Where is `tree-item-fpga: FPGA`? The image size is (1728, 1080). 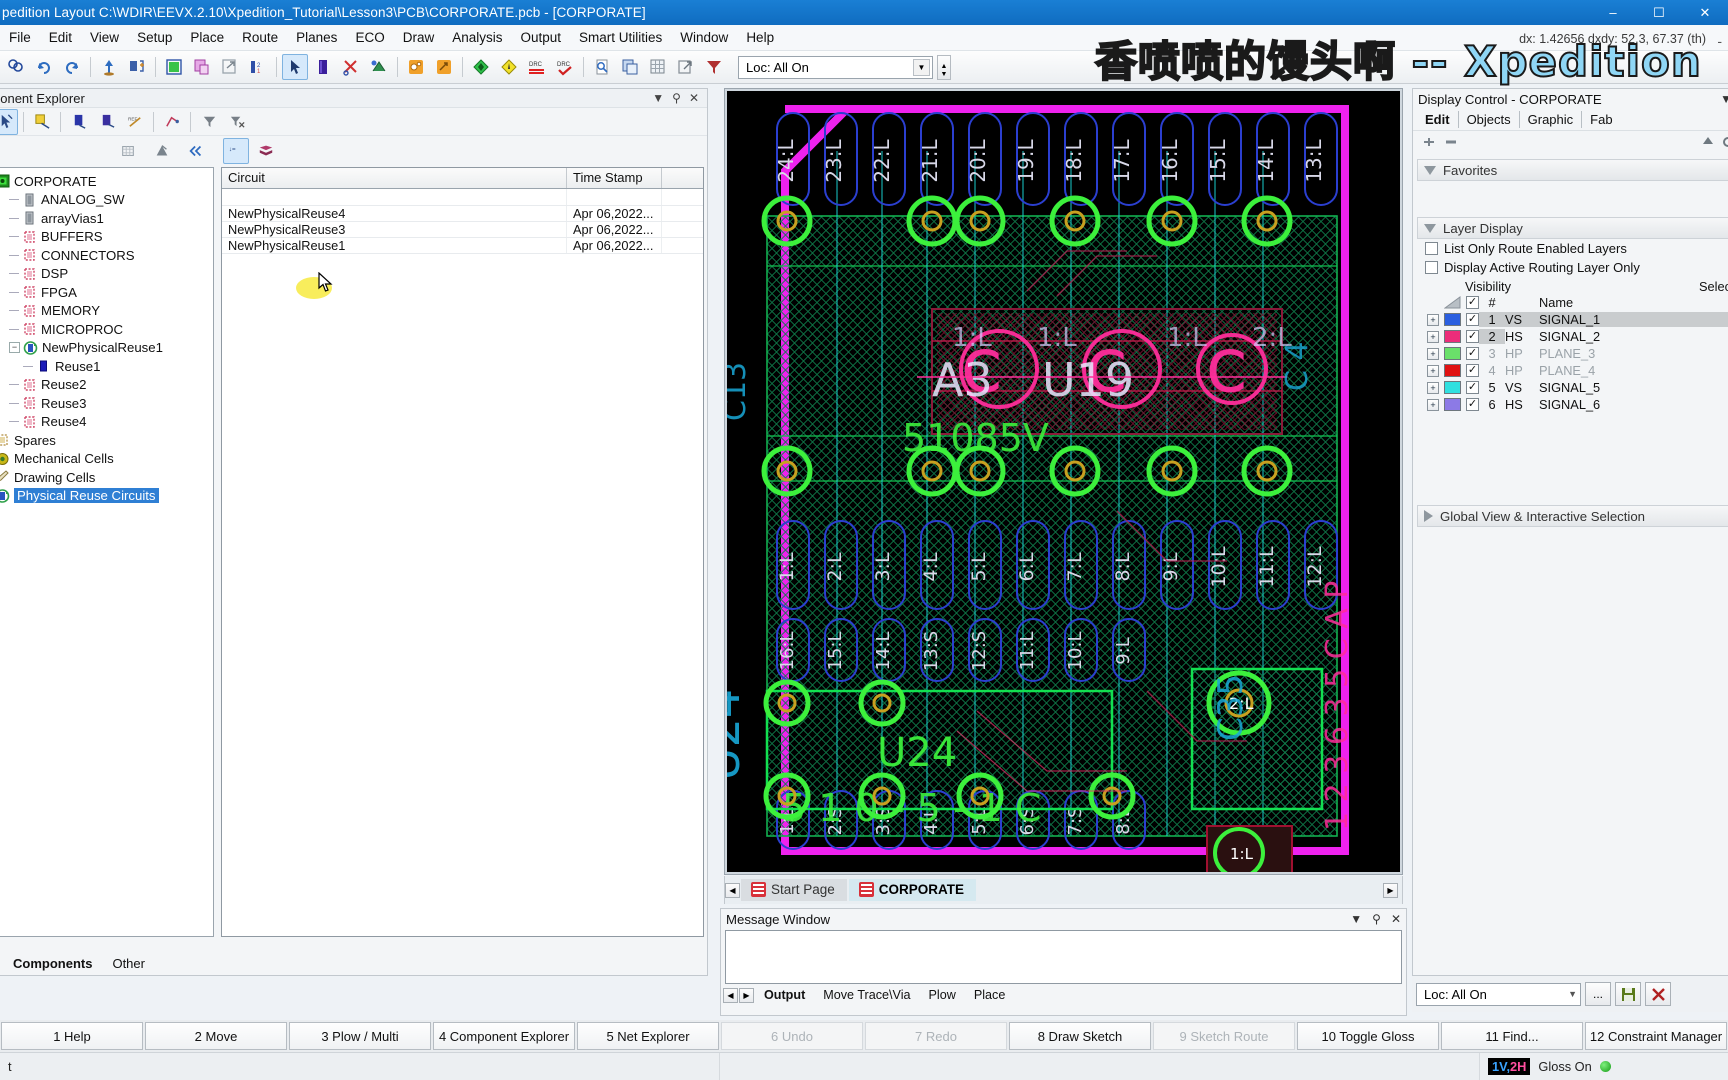
tree-item-fpga: FPGA is located at coordinates (106, 292).